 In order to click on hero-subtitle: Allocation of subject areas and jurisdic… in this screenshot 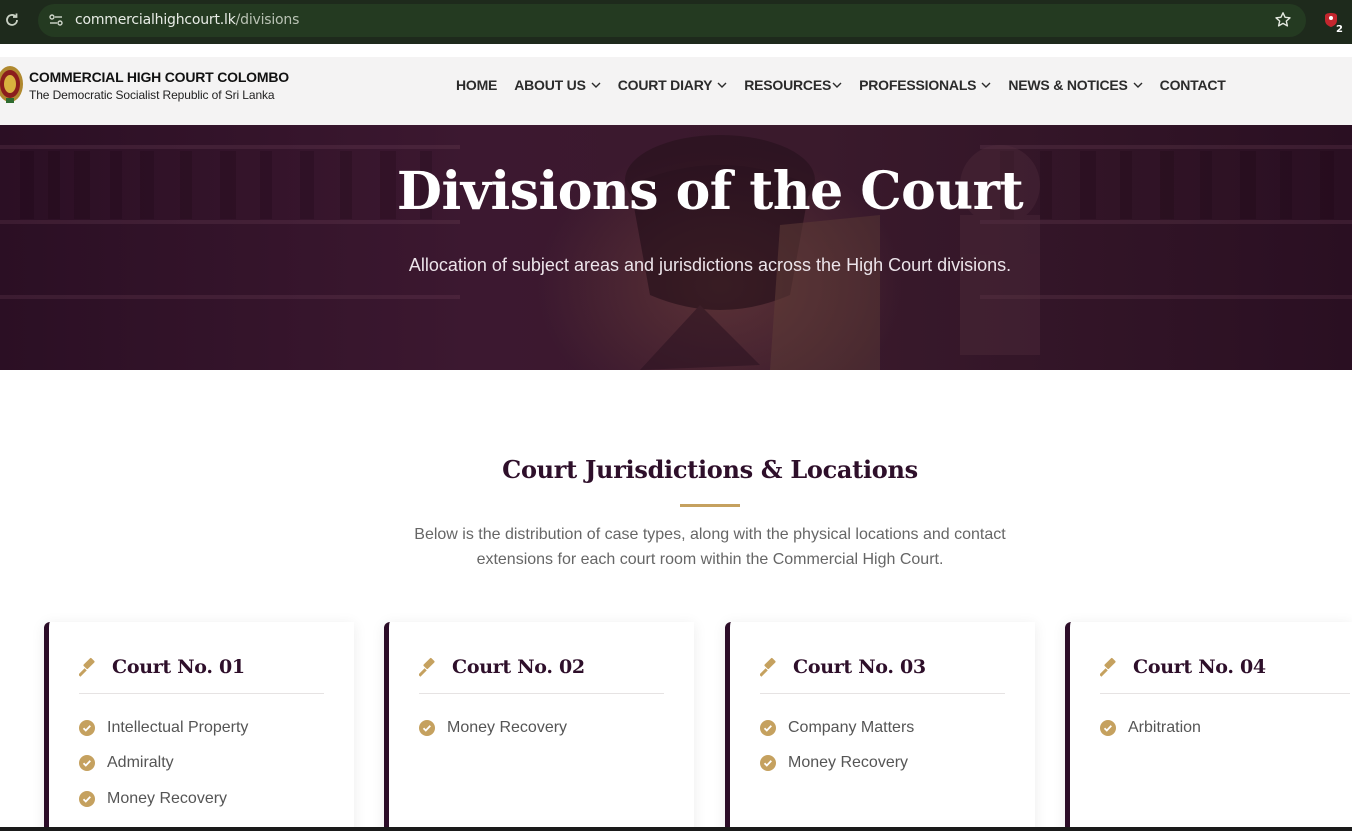, I will do `click(710, 265)`.